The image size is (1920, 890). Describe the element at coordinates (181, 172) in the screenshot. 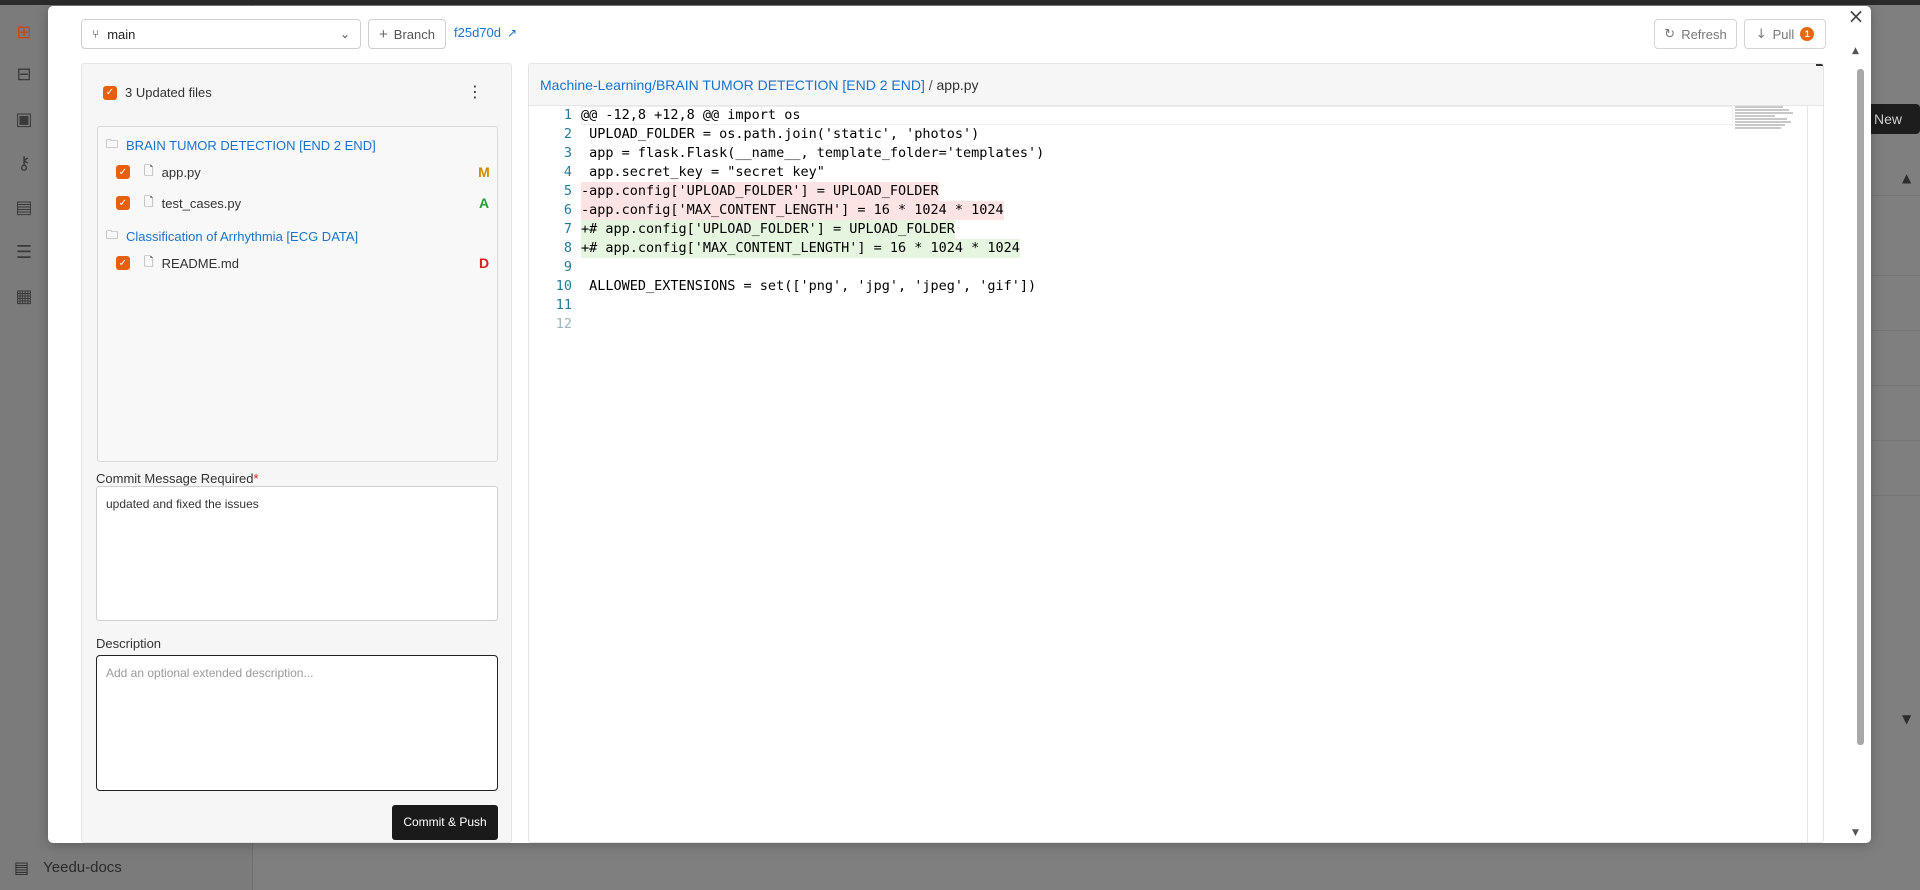

I see `file-name: app.py` at that location.